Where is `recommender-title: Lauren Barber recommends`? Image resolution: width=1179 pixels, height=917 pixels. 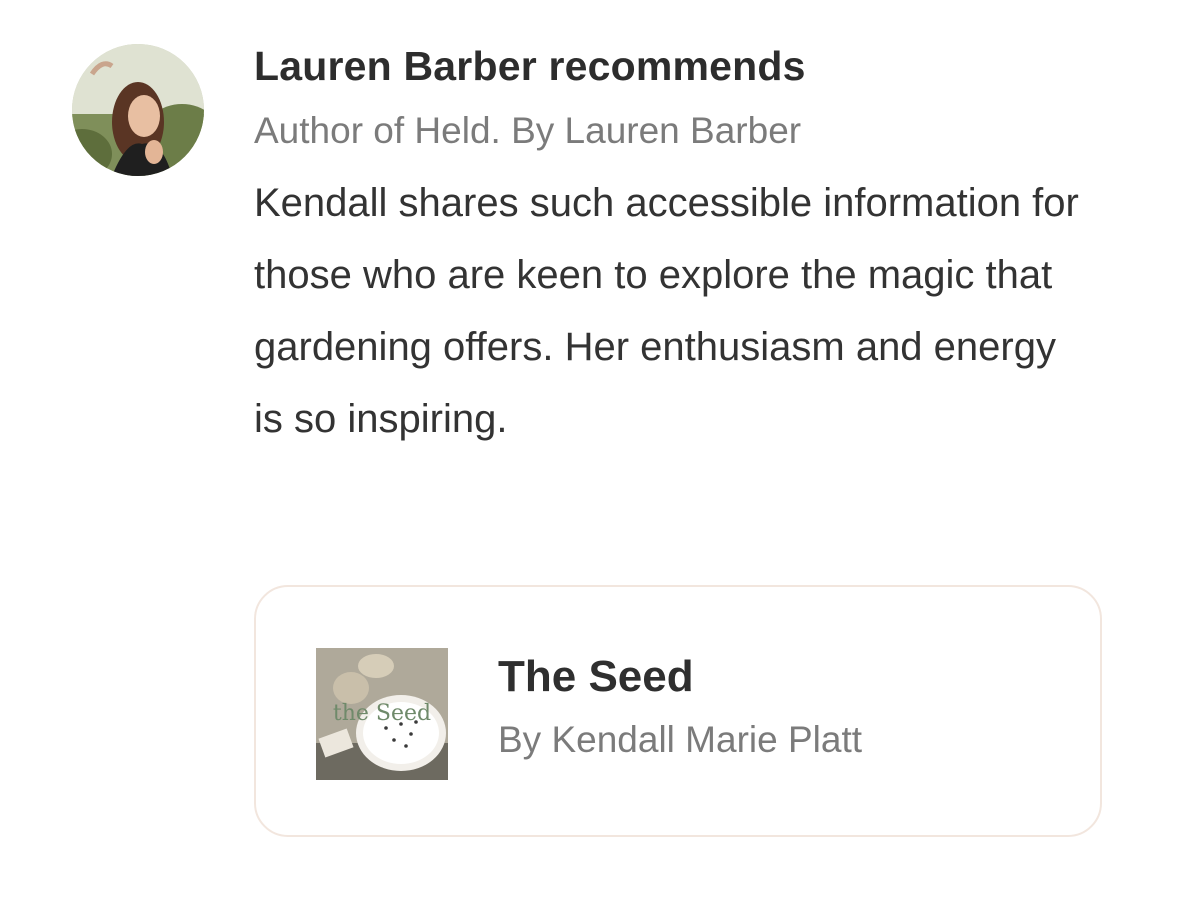
recommender-title: Lauren Barber recommends is located at coordinates (684, 66).